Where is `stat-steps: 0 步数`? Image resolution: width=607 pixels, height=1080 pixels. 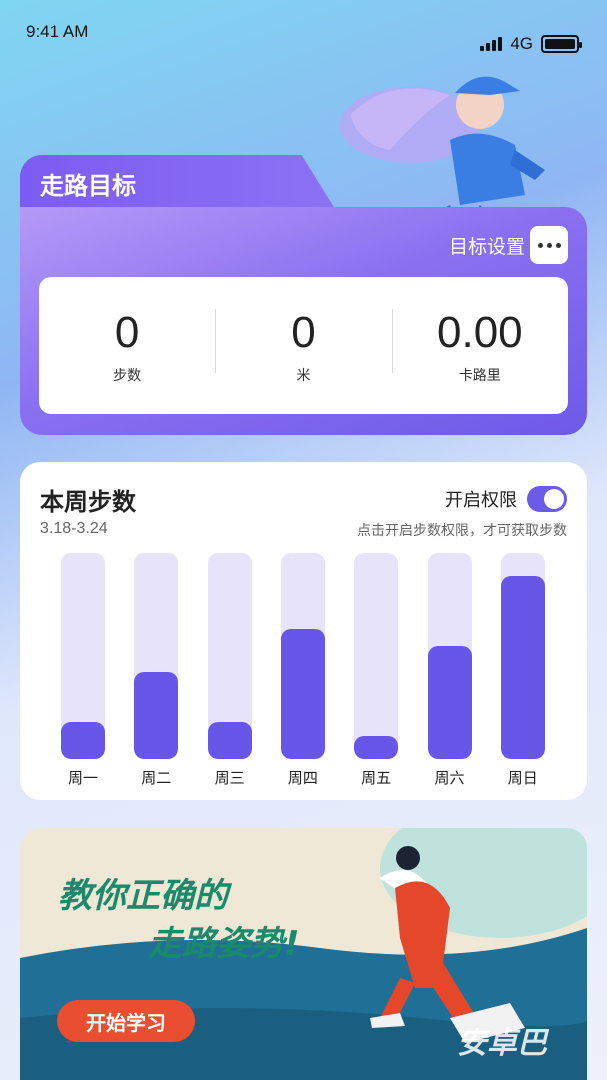
stat-steps: 0 步数 is located at coordinates (127, 346).